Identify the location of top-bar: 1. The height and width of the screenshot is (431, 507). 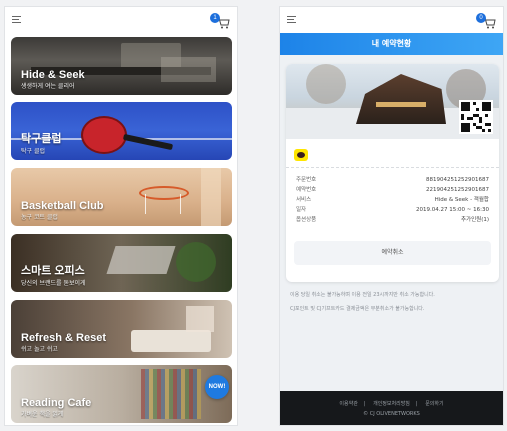
(121, 20).